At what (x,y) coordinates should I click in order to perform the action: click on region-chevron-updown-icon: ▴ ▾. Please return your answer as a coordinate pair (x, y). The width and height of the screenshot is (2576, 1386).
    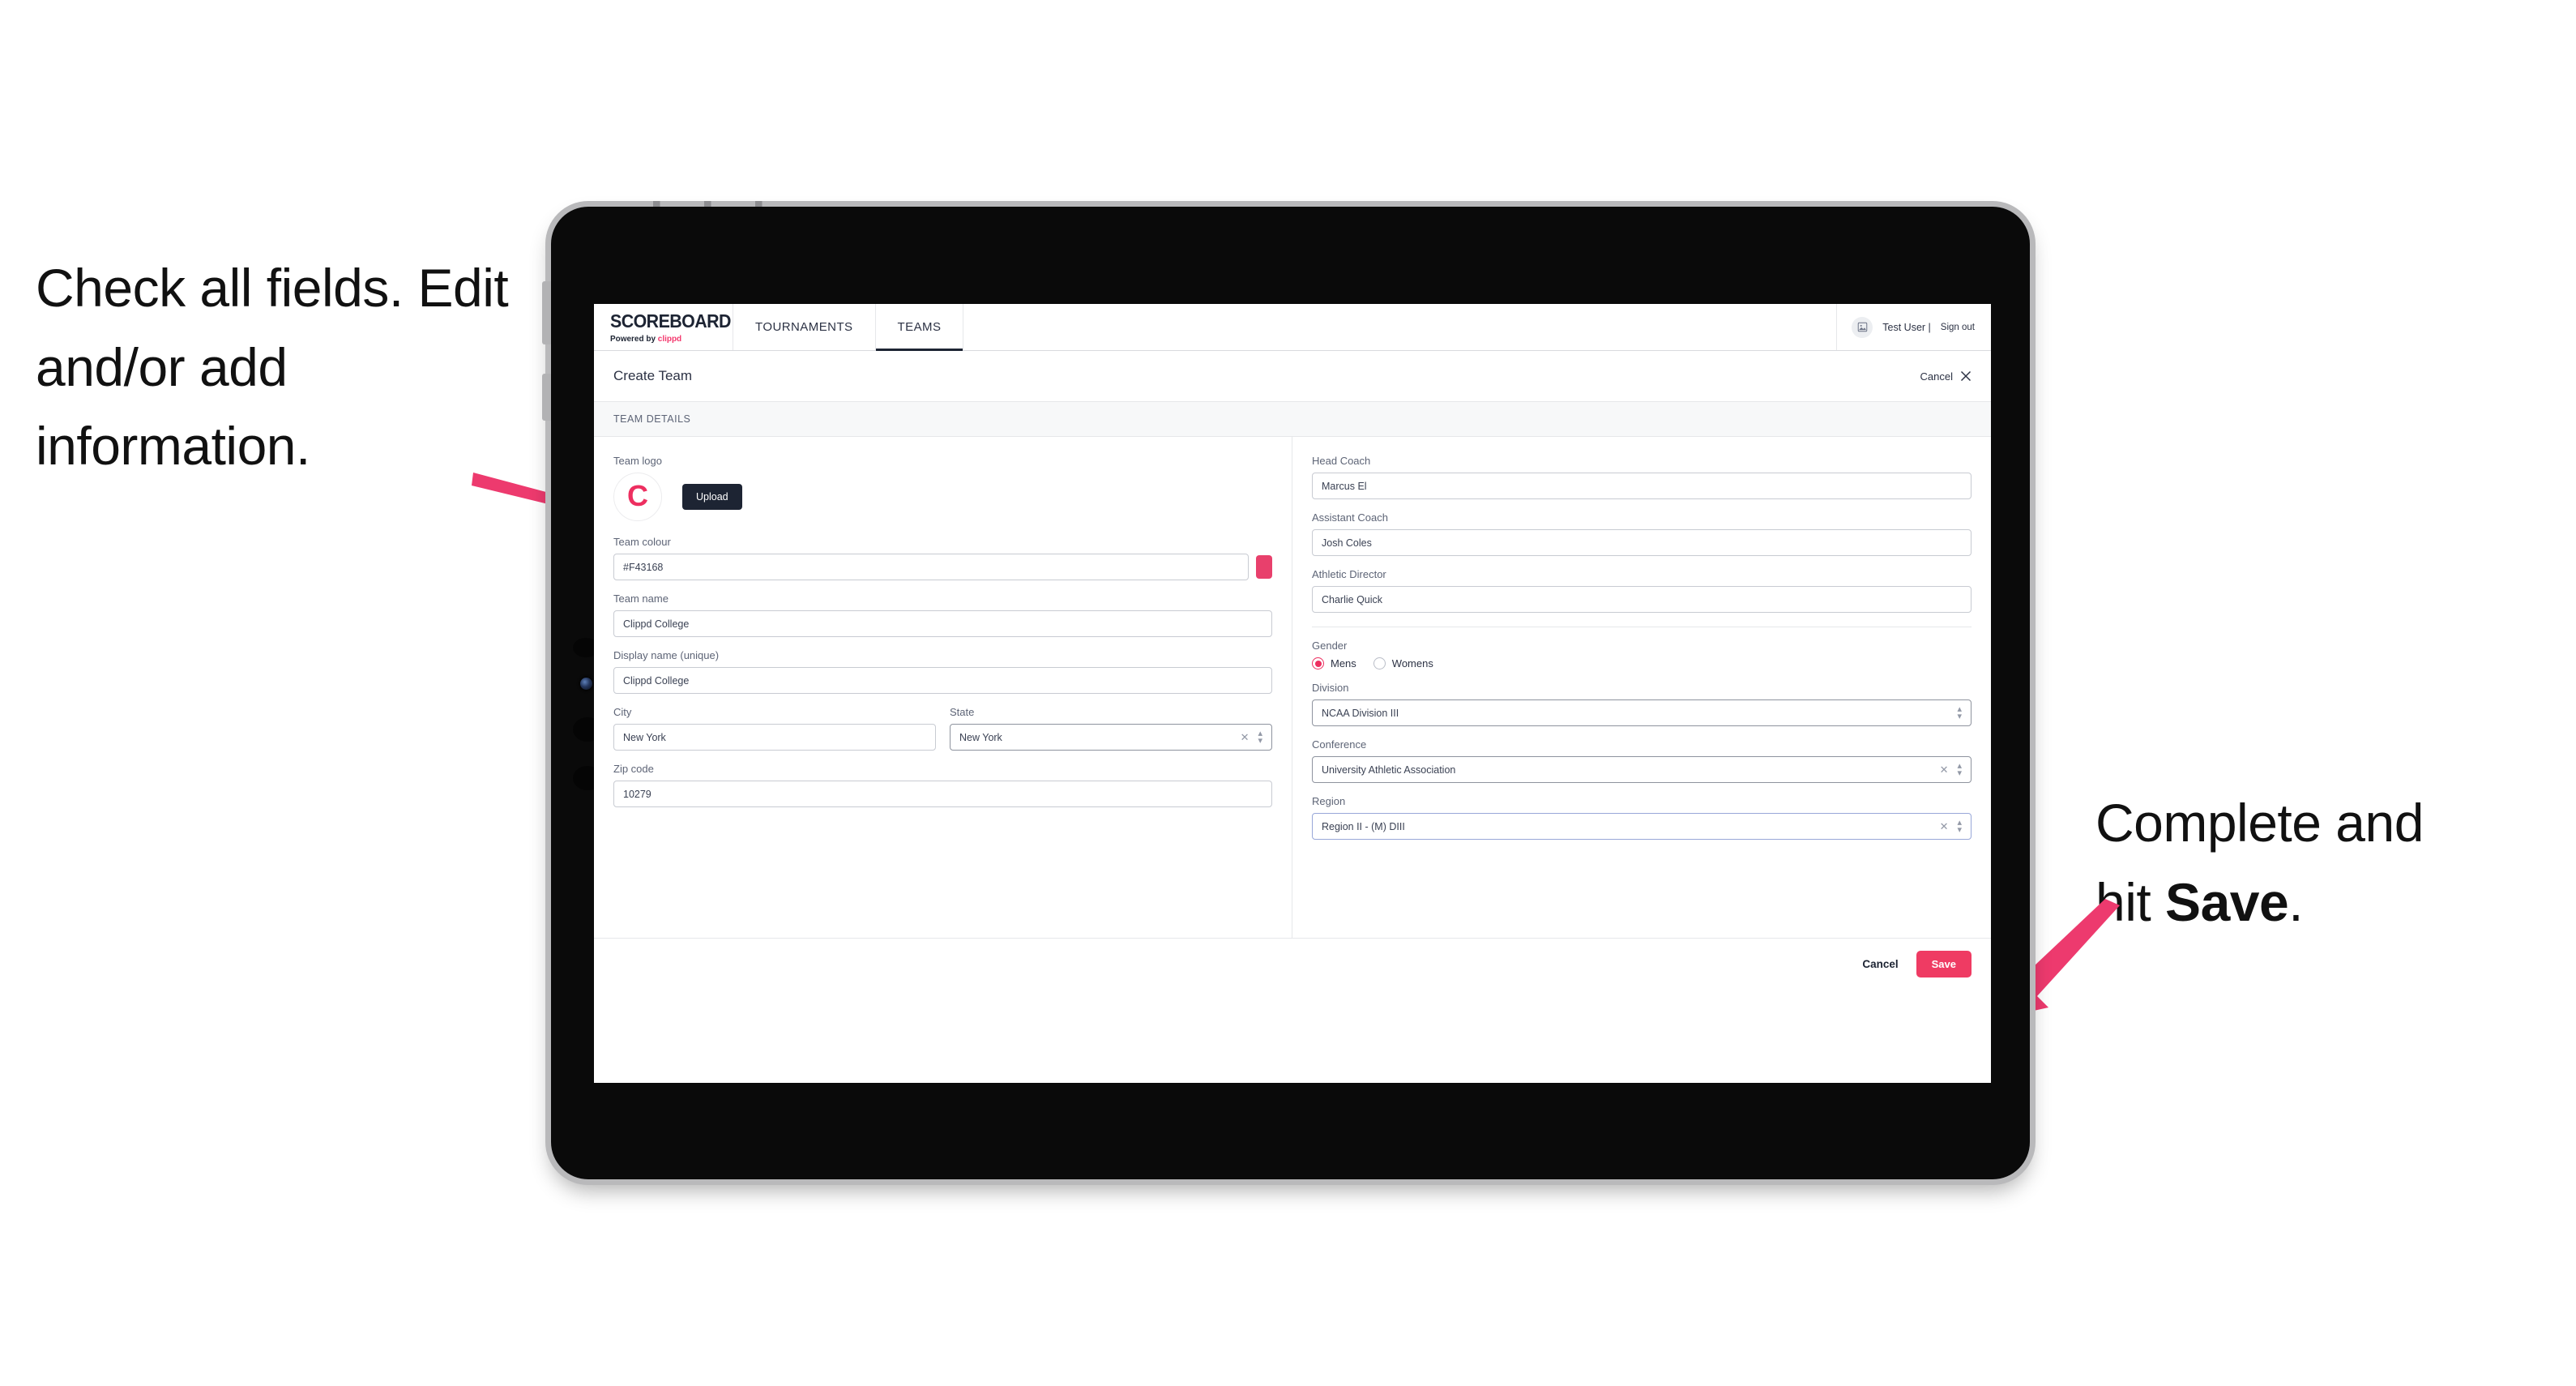
    Looking at the image, I should click on (1959, 826).